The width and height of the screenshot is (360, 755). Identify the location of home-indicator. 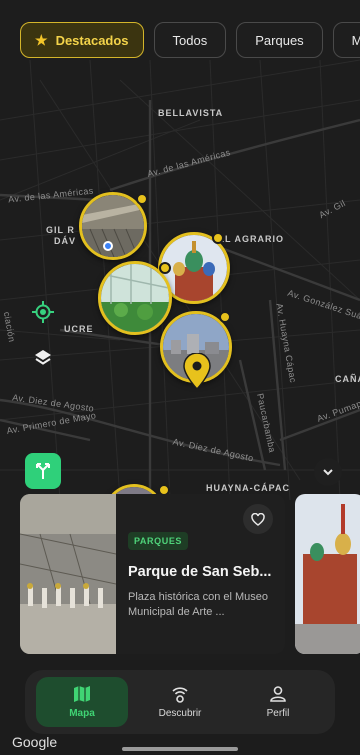
(180, 749).